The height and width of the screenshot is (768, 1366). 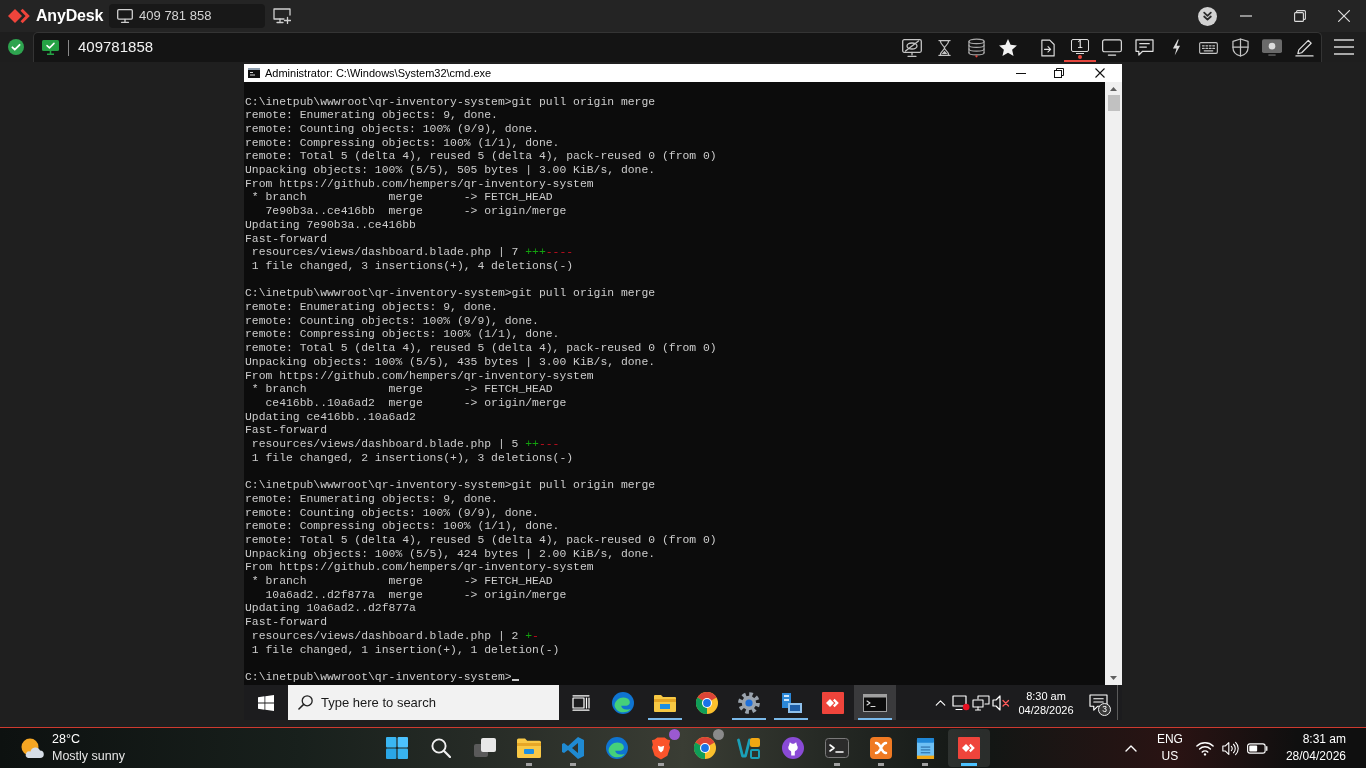 I want to click on speaker-muted-icon, so click(x=1001, y=702).